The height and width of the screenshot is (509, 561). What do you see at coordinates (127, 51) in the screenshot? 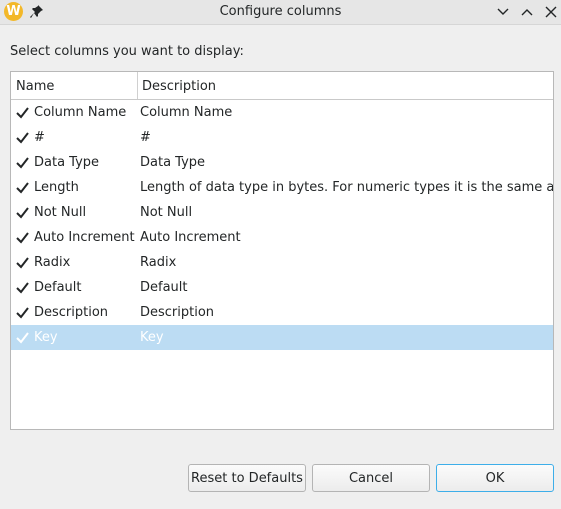
I see `prompt-label: Select columns you want to display:` at bounding box center [127, 51].